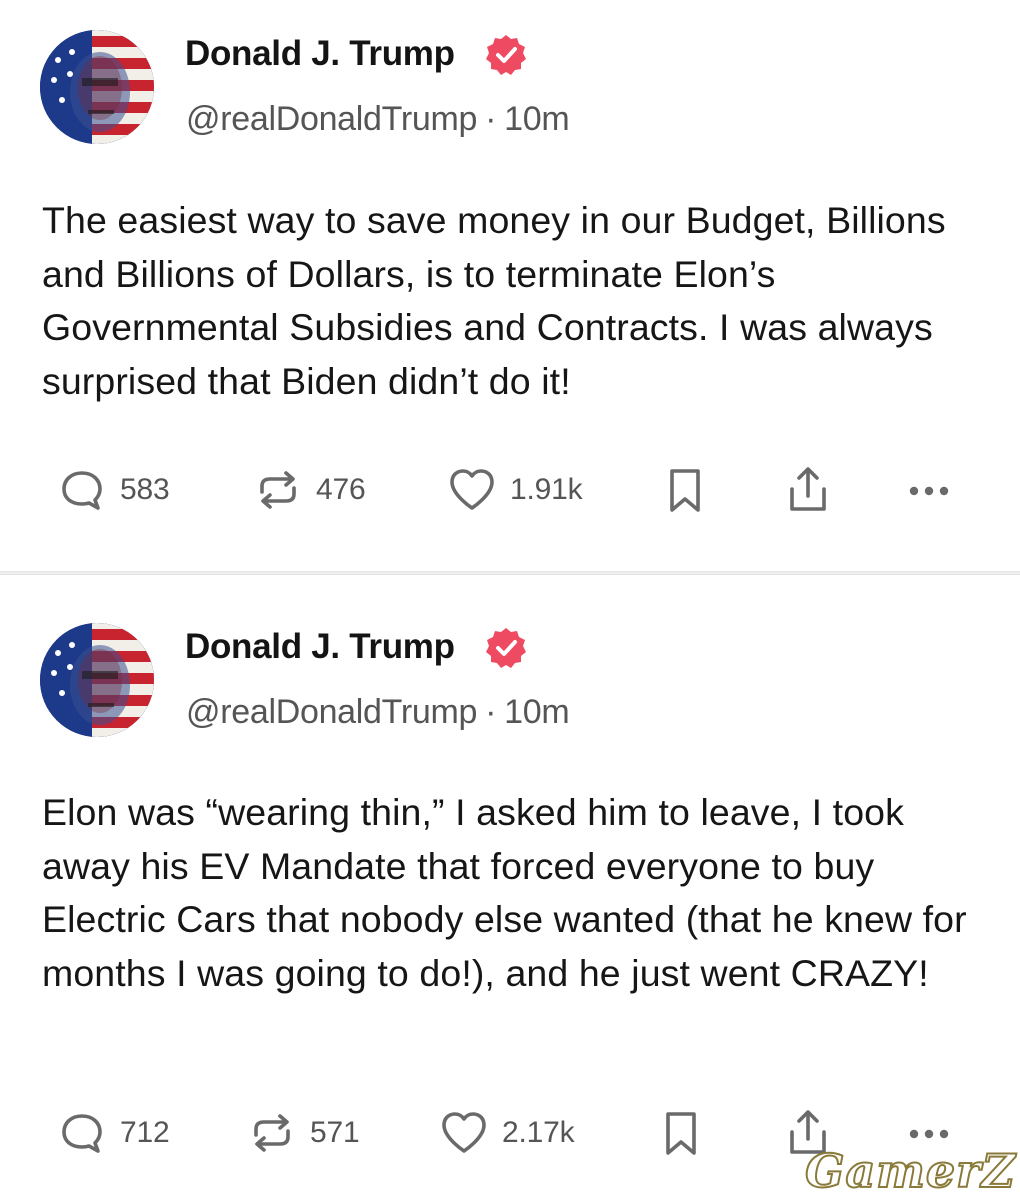  Describe the element at coordinates (145, 489) in the screenshot. I see `reply-count: 583` at that location.